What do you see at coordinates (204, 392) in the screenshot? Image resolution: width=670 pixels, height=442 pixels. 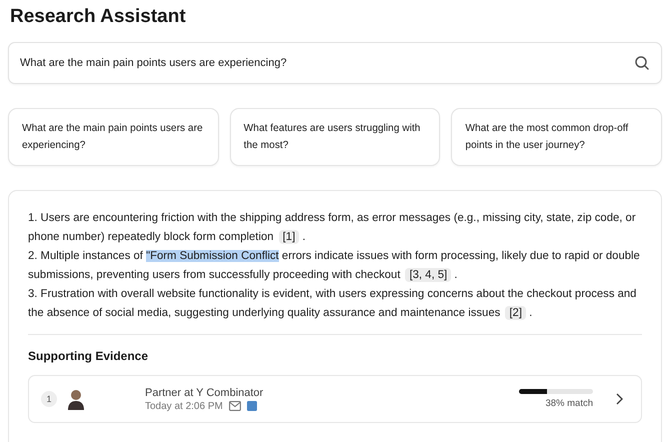 I see `person-role: Partner at Y Combinator` at bounding box center [204, 392].